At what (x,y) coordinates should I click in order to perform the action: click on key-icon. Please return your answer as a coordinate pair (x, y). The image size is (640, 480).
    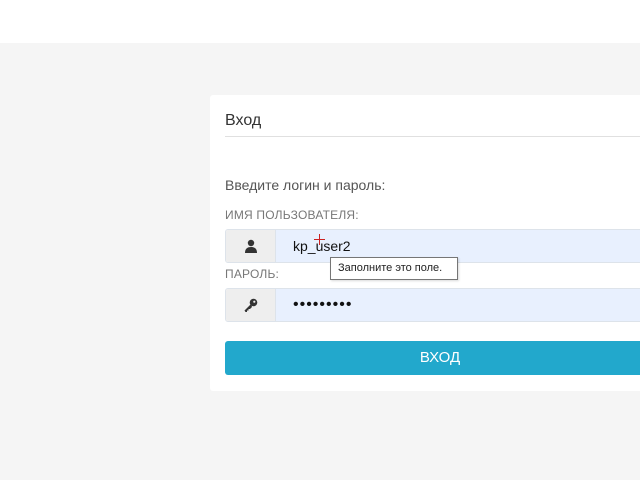
    Looking at the image, I should click on (251, 305).